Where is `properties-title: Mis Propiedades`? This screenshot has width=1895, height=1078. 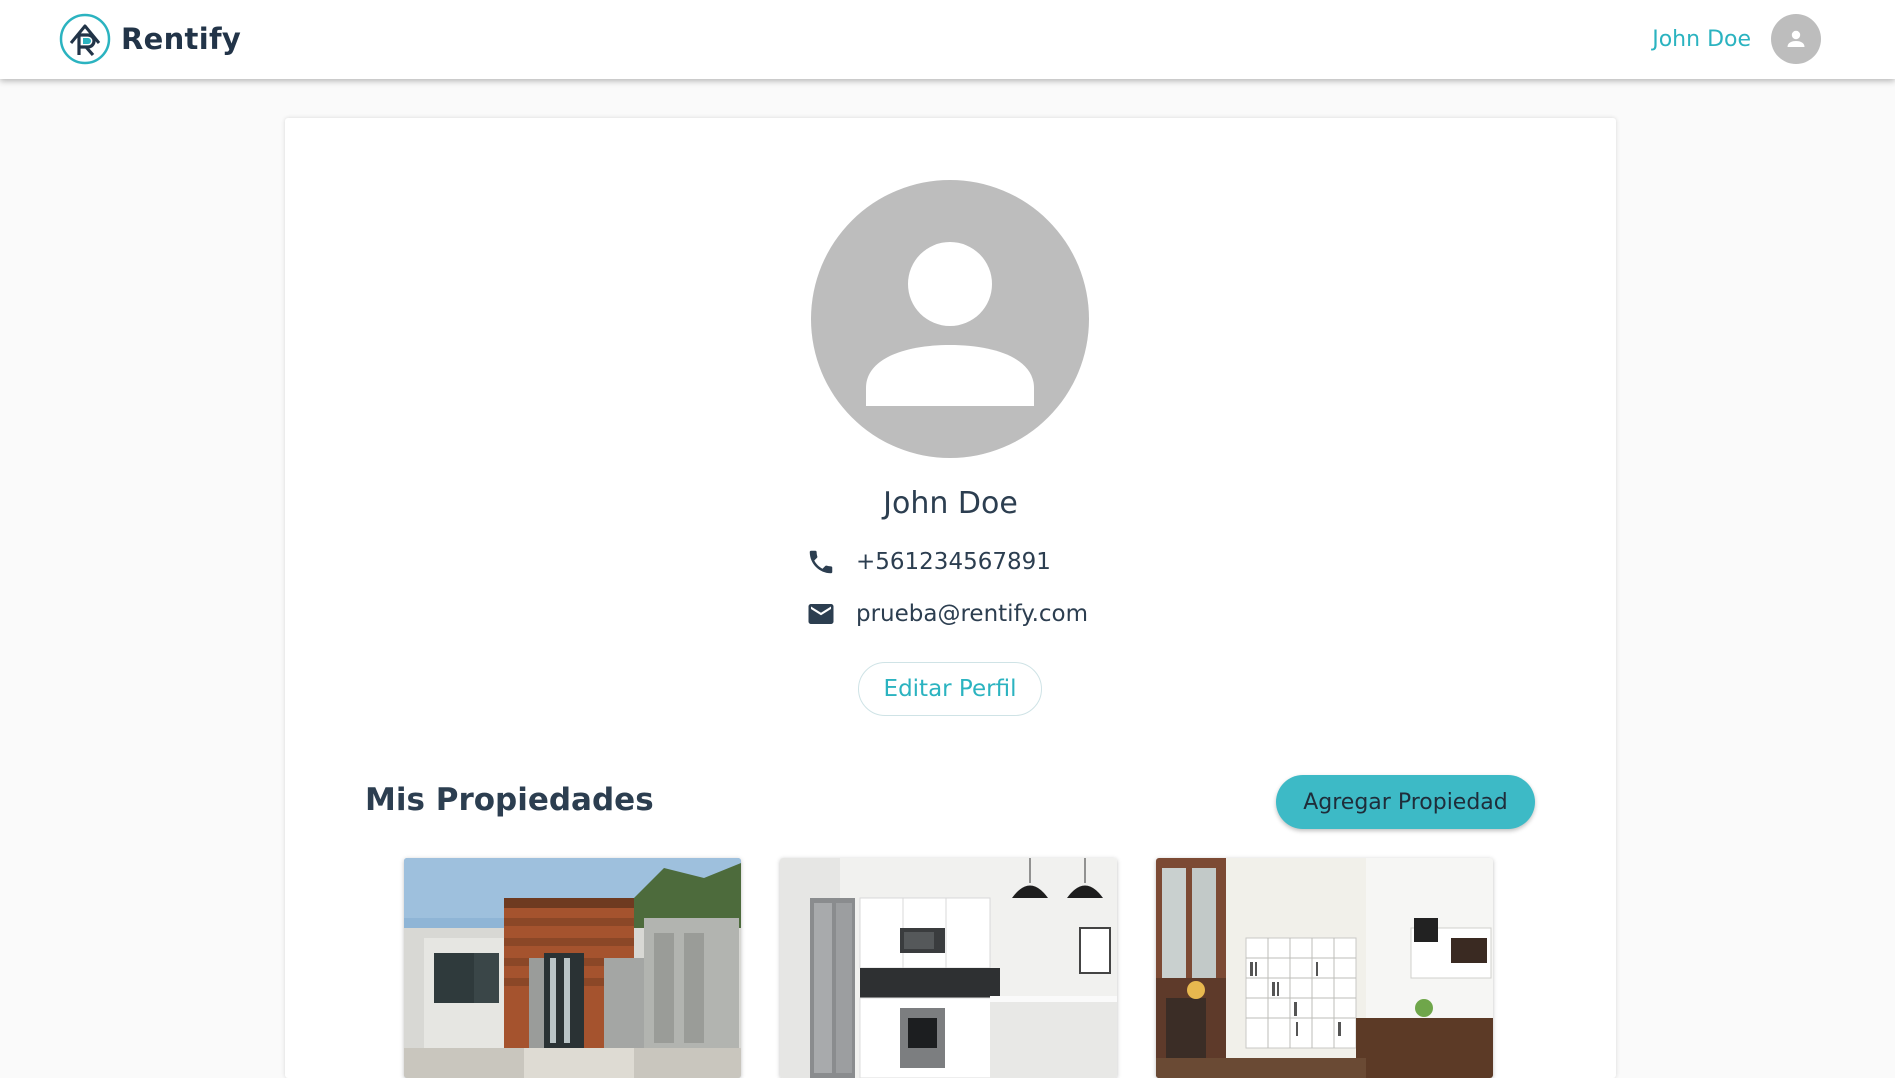
properties-title: Mis Propiedades is located at coordinates (509, 800).